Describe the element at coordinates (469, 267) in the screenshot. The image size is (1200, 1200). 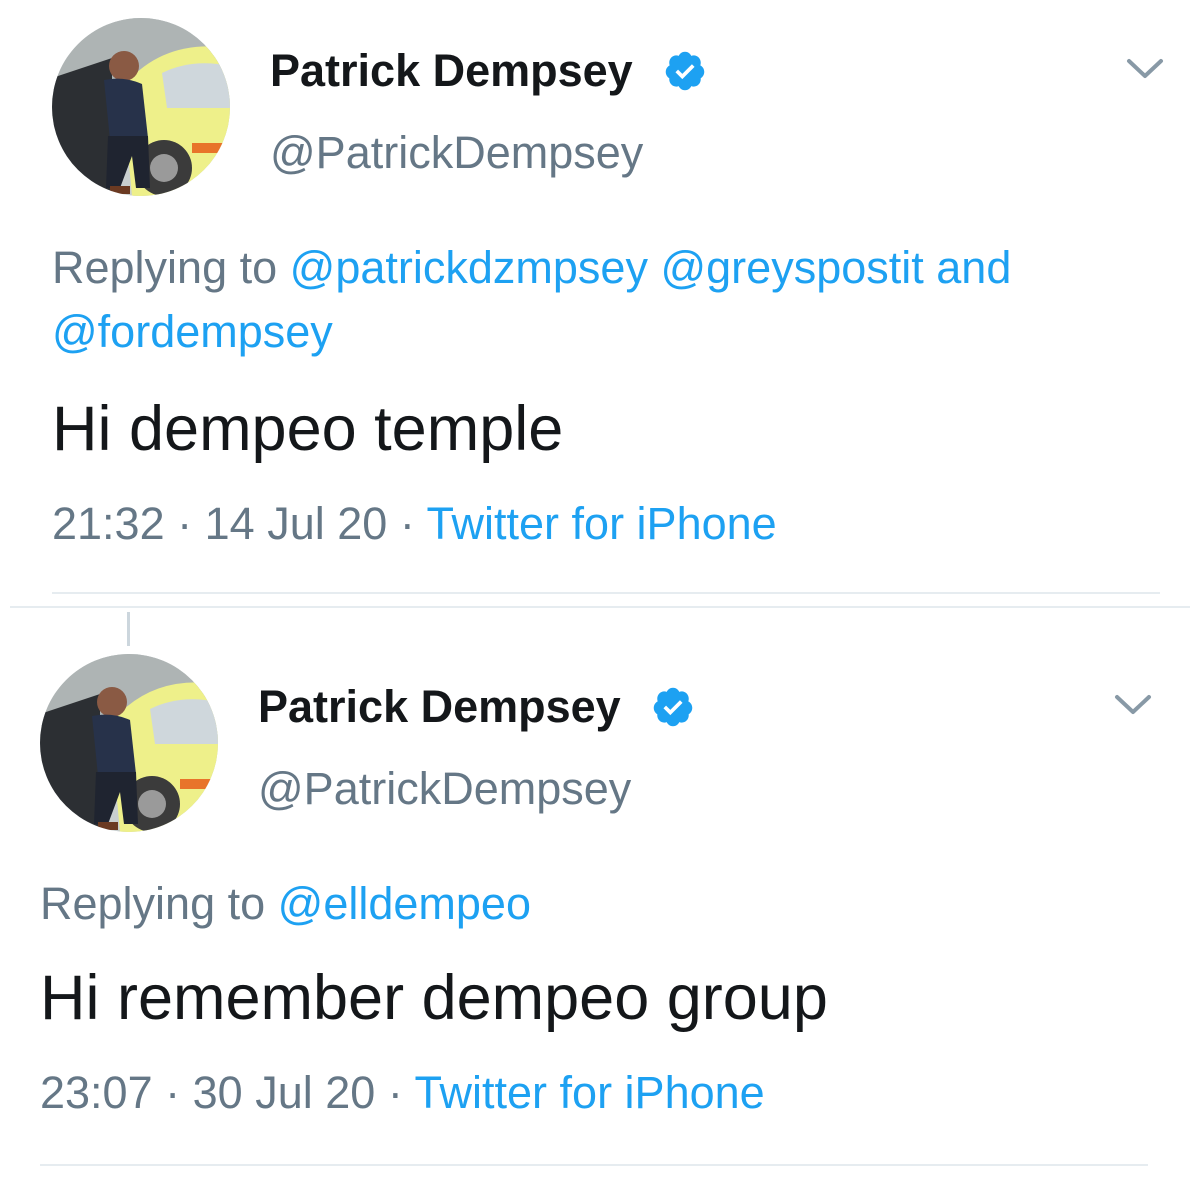
I see `mention-link: @patrickdzmpsey` at that location.